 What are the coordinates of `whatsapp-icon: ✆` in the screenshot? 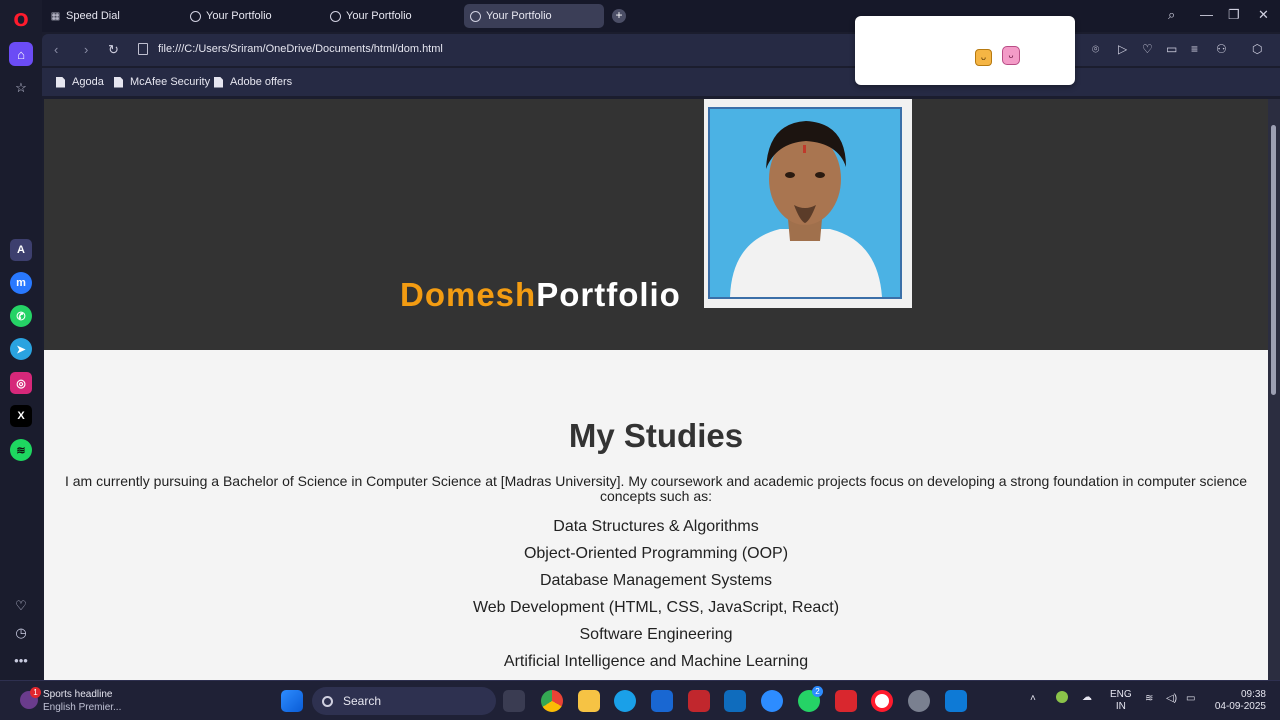 It's located at (21, 316).